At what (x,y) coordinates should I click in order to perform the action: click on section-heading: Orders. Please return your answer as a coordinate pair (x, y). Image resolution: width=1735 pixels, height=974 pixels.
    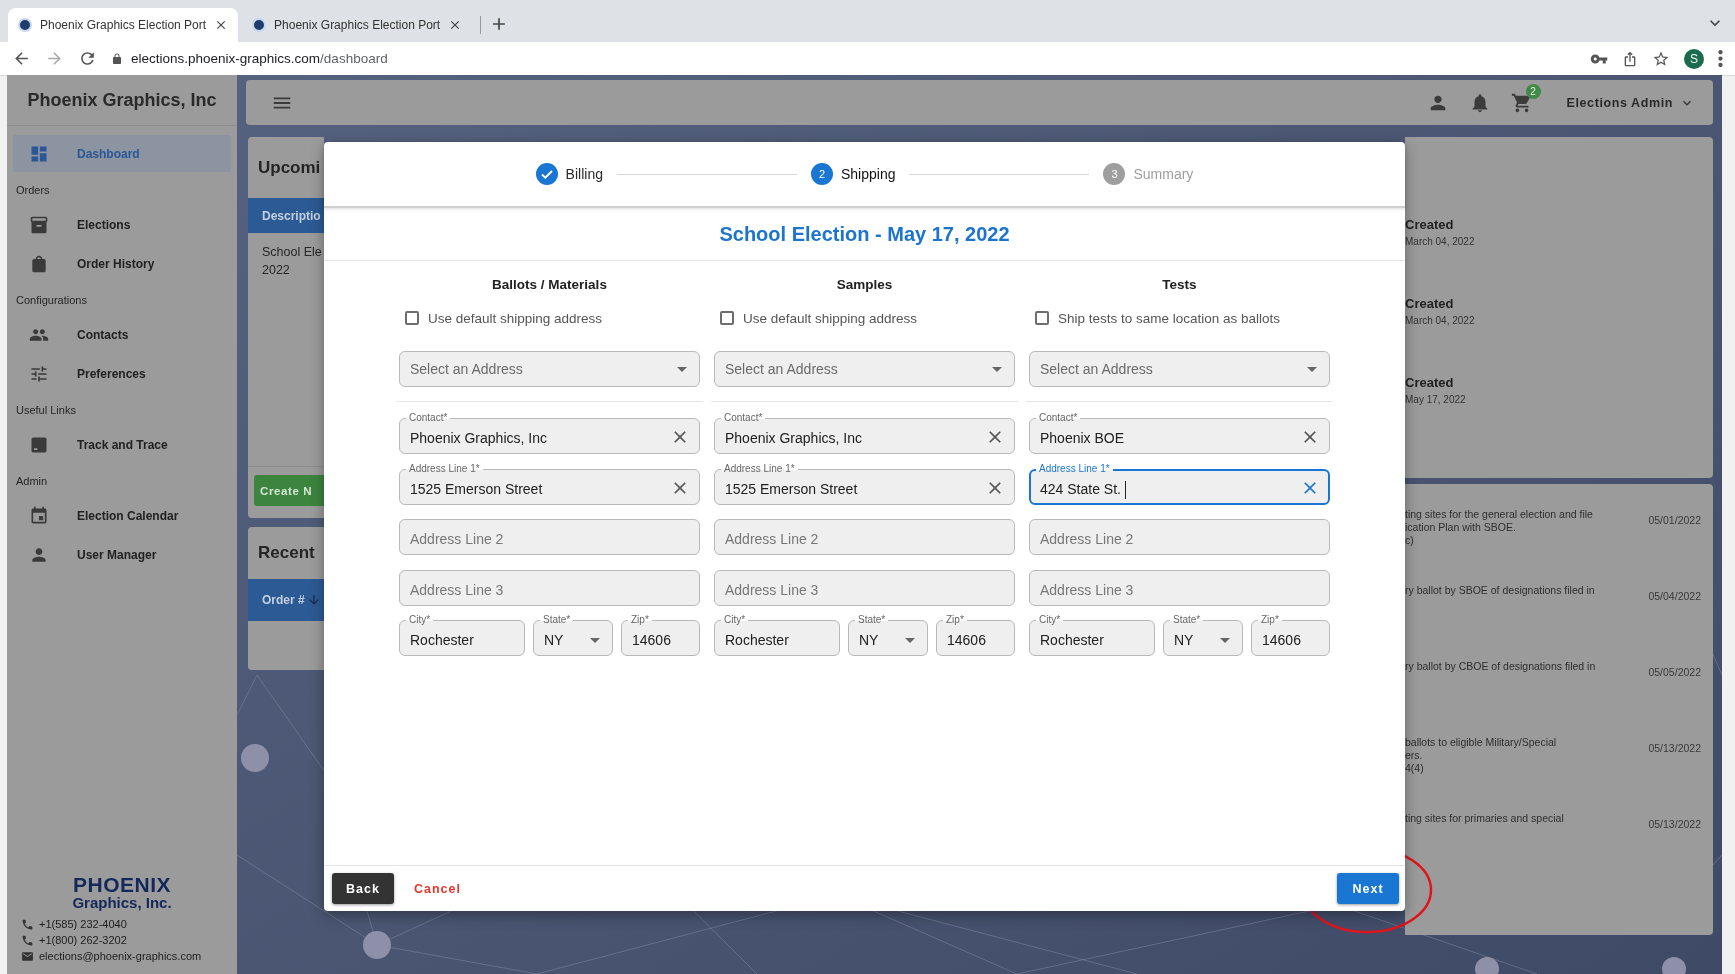
    Looking at the image, I should click on (33, 190).